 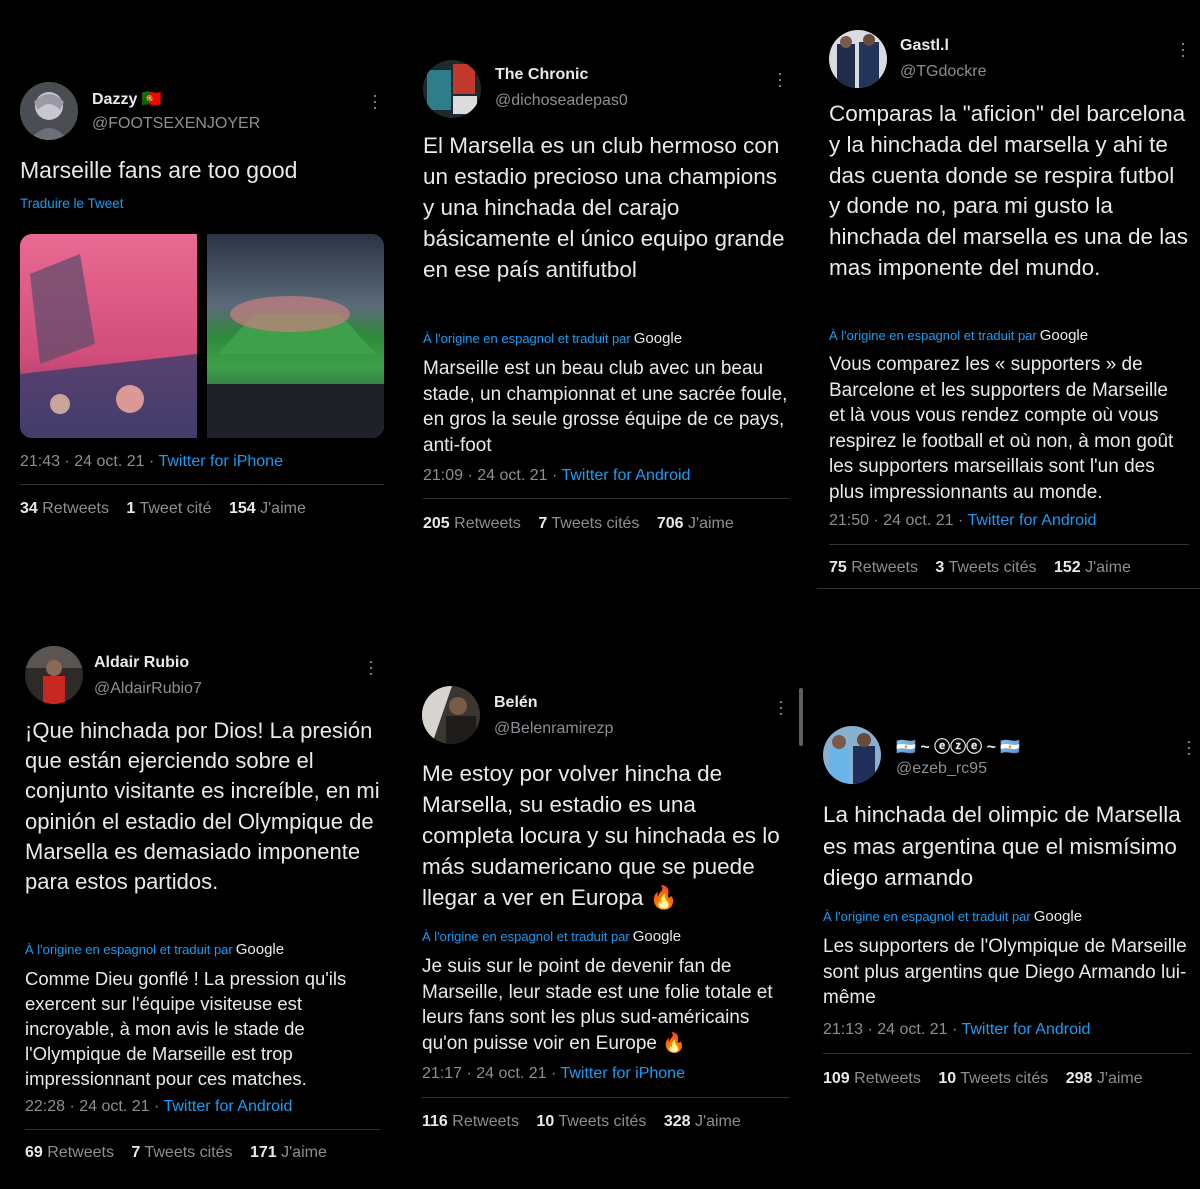 What do you see at coordinates (492, 475) in the screenshot?
I see `timestamp-text: 21:09 · 24 oct. 21 ·` at bounding box center [492, 475].